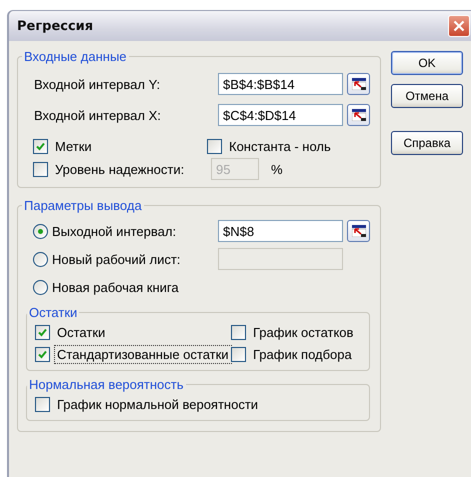 The width and height of the screenshot is (471, 477). Describe the element at coordinates (81, 333) in the screenshot. I see `checkbox-label: Остатки` at that location.